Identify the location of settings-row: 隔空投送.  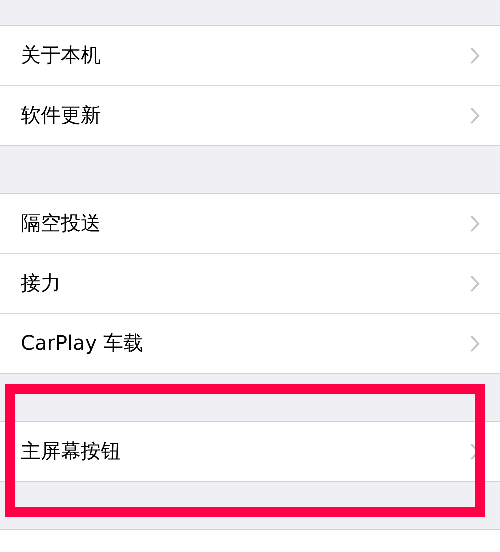
(250, 223).